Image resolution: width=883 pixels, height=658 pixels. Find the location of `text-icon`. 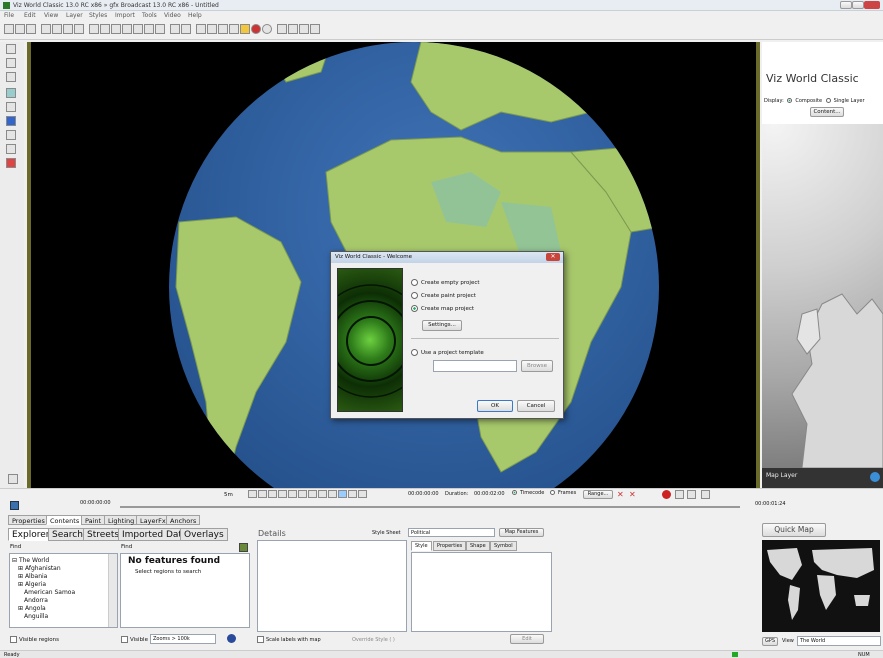

text-icon is located at coordinates (149, 29).